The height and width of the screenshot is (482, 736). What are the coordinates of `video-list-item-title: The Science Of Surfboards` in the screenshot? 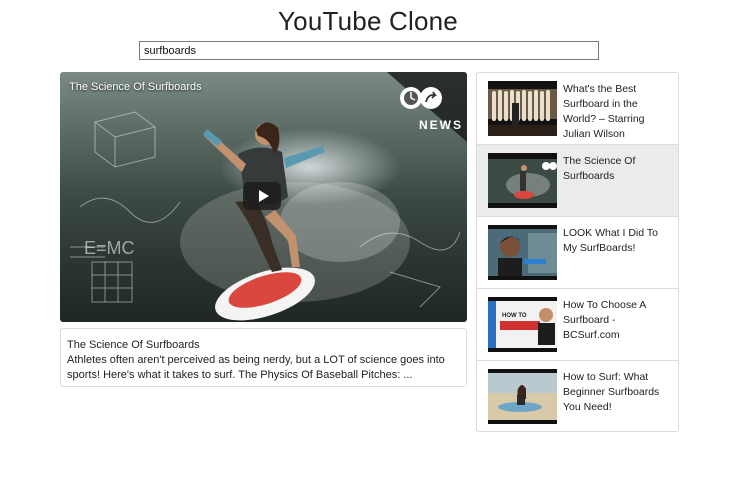 It's located at (599, 168).